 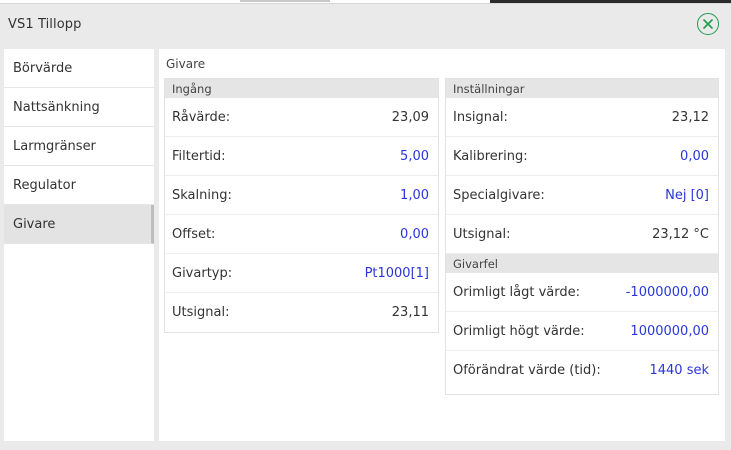 I want to click on row-label: Filtertid:, so click(x=199, y=156).